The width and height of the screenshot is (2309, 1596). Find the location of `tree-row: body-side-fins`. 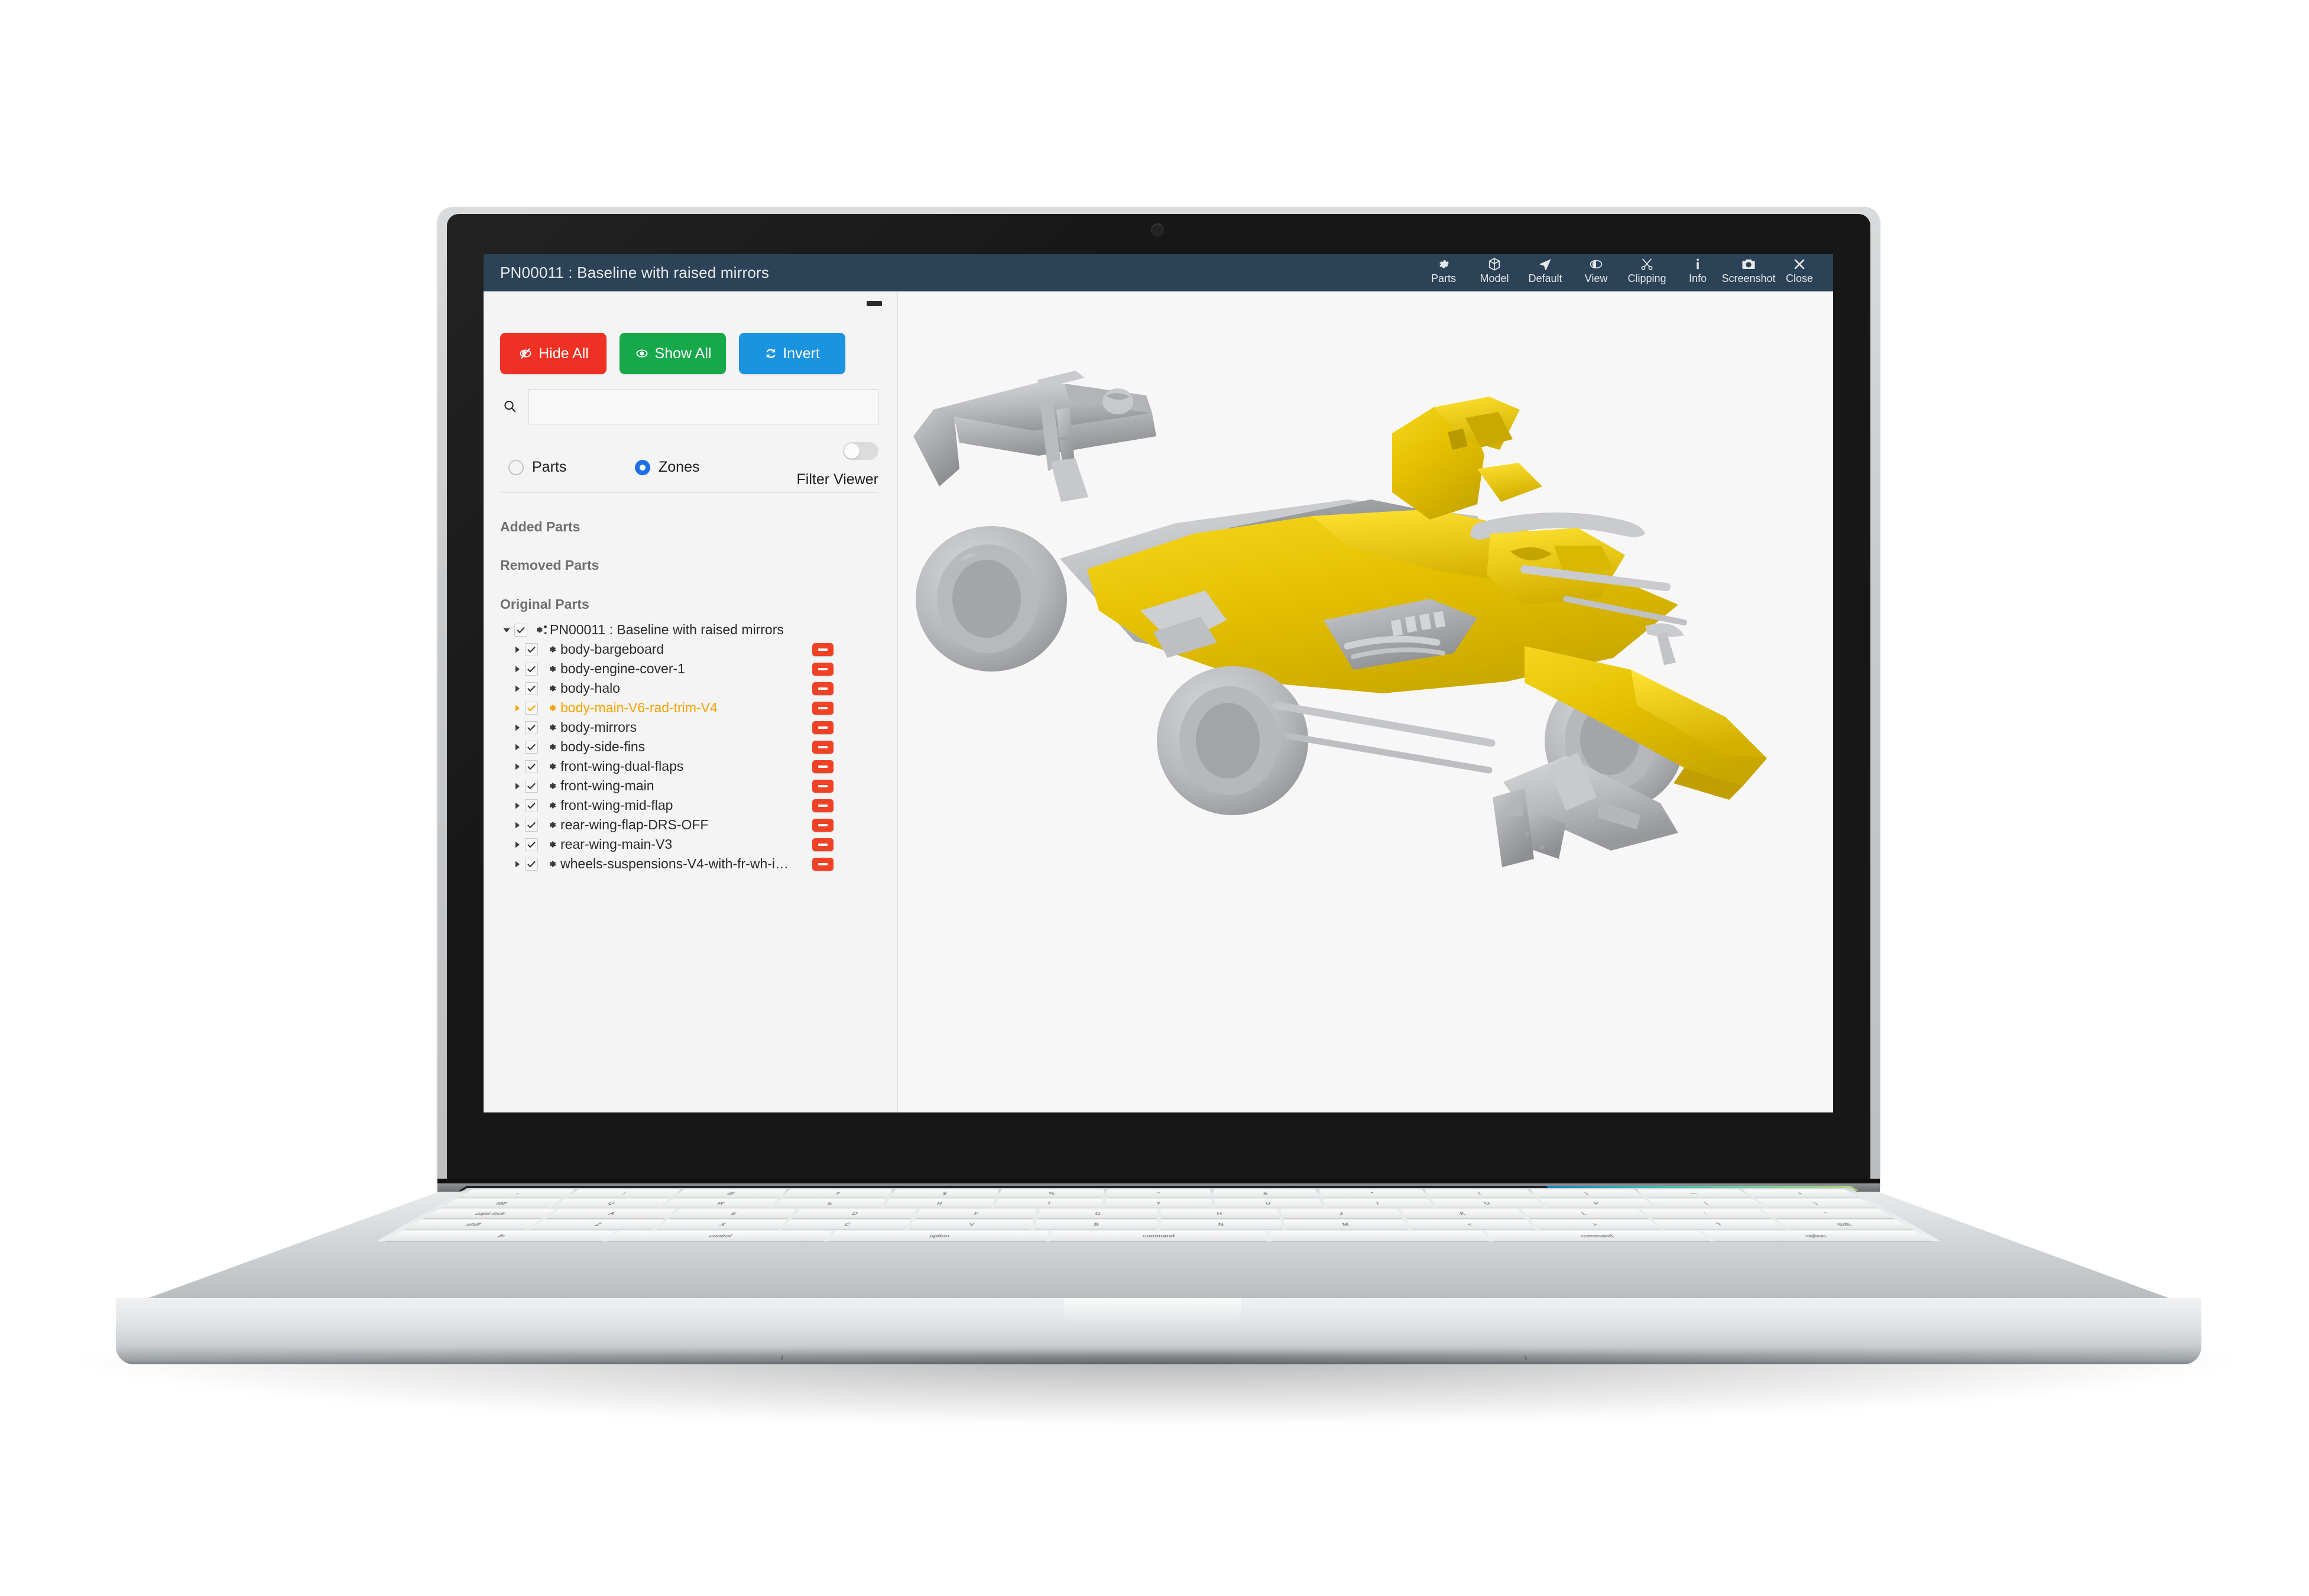

tree-row: body-side-fins is located at coordinates (692, 747).